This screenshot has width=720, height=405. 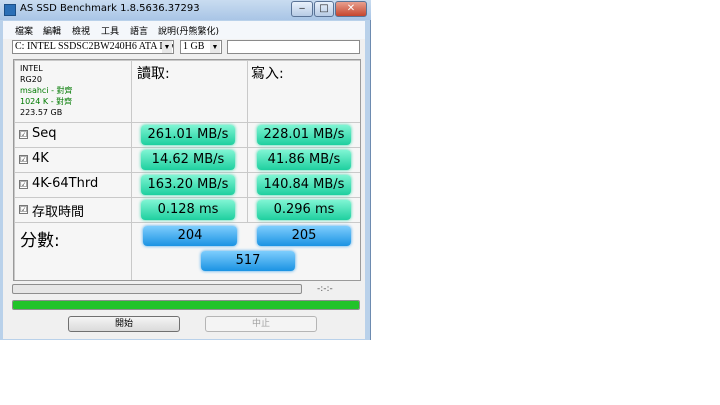 I want to click on driver-status: msahci - 對齊, so click(x=46, y=90).